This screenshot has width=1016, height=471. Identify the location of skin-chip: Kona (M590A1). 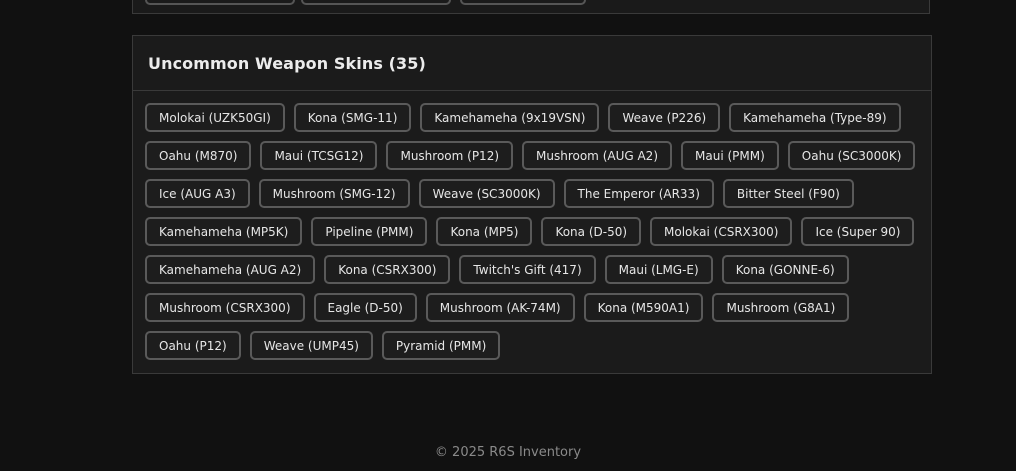
(643, 307).